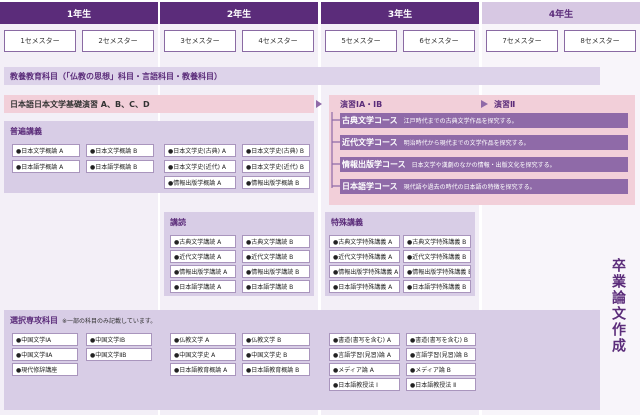  What do you see at coordinates (200, 182) in the screenshot?
I see `course-item: ●情報出版学概論 A` at bounding box center [200, 182].